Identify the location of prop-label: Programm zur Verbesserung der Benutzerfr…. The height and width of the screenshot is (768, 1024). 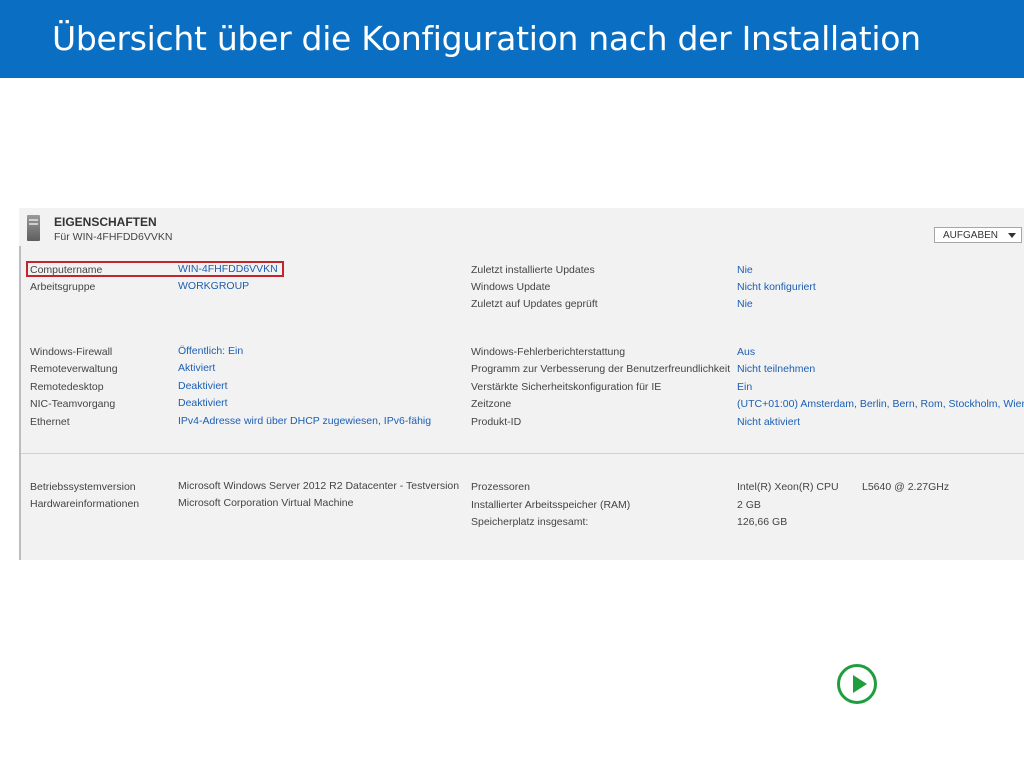
(601, 369).